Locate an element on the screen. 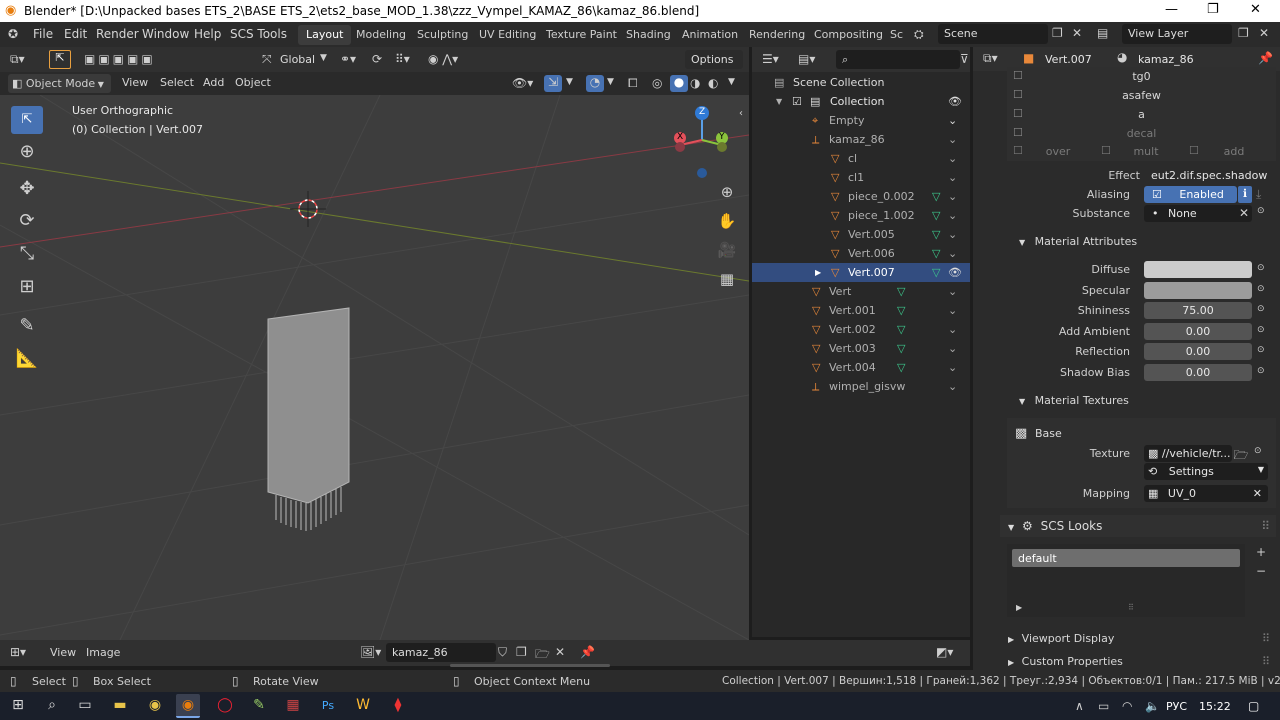 Image resolution: width=1280 pixels, height=720 pixels. tab-modeling: Modeling is located at coordinates (381, 35).